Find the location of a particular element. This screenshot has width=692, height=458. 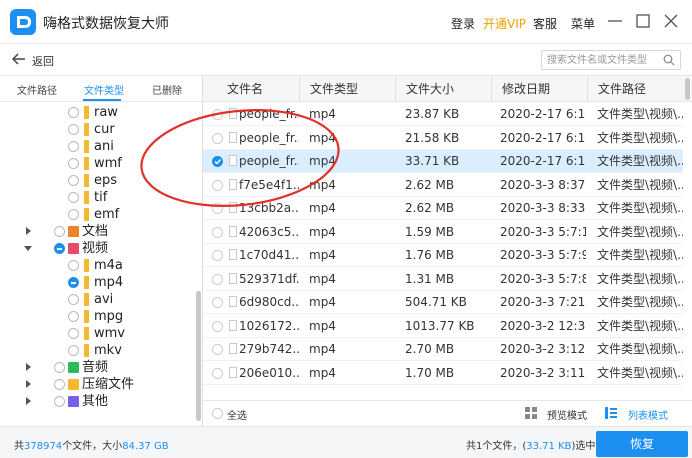

menu-link: 菜单 is located at coordinates (583, 23).